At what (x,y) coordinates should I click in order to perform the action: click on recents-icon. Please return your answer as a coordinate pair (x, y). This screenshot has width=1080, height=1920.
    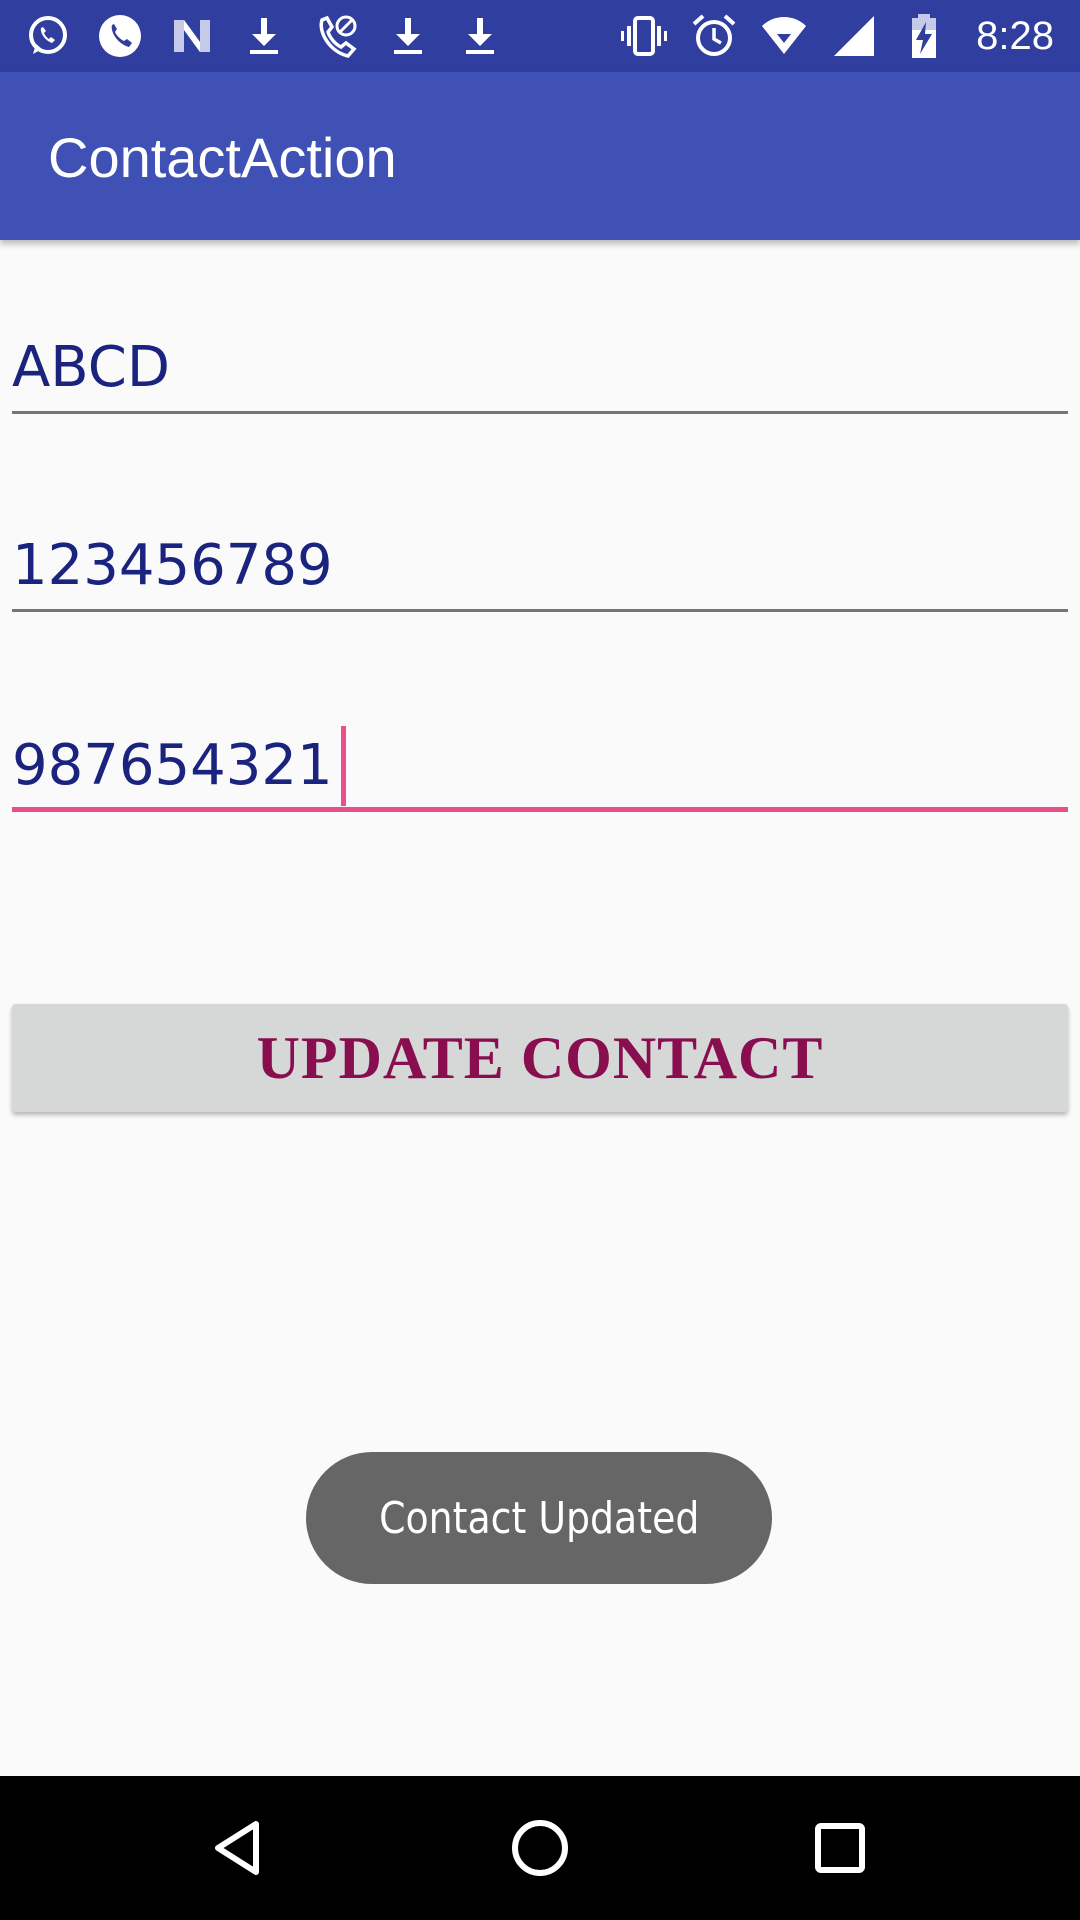
    Looking at the image, I should click on (840, 1848).